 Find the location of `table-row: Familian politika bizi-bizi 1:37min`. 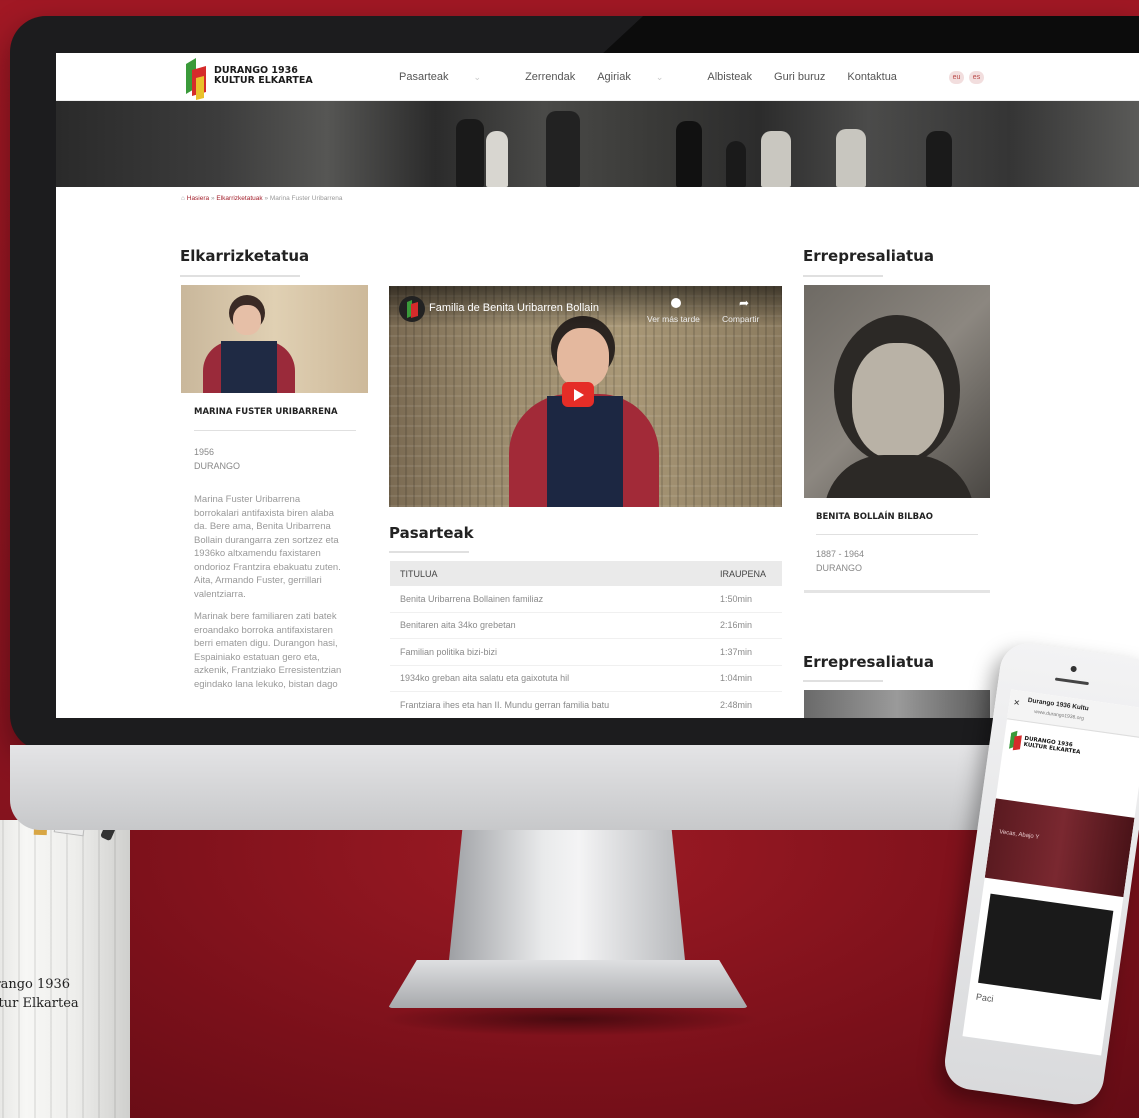

table-row: Familian politika bizi-bizi 1:37min is located at coordinates (586, 652).